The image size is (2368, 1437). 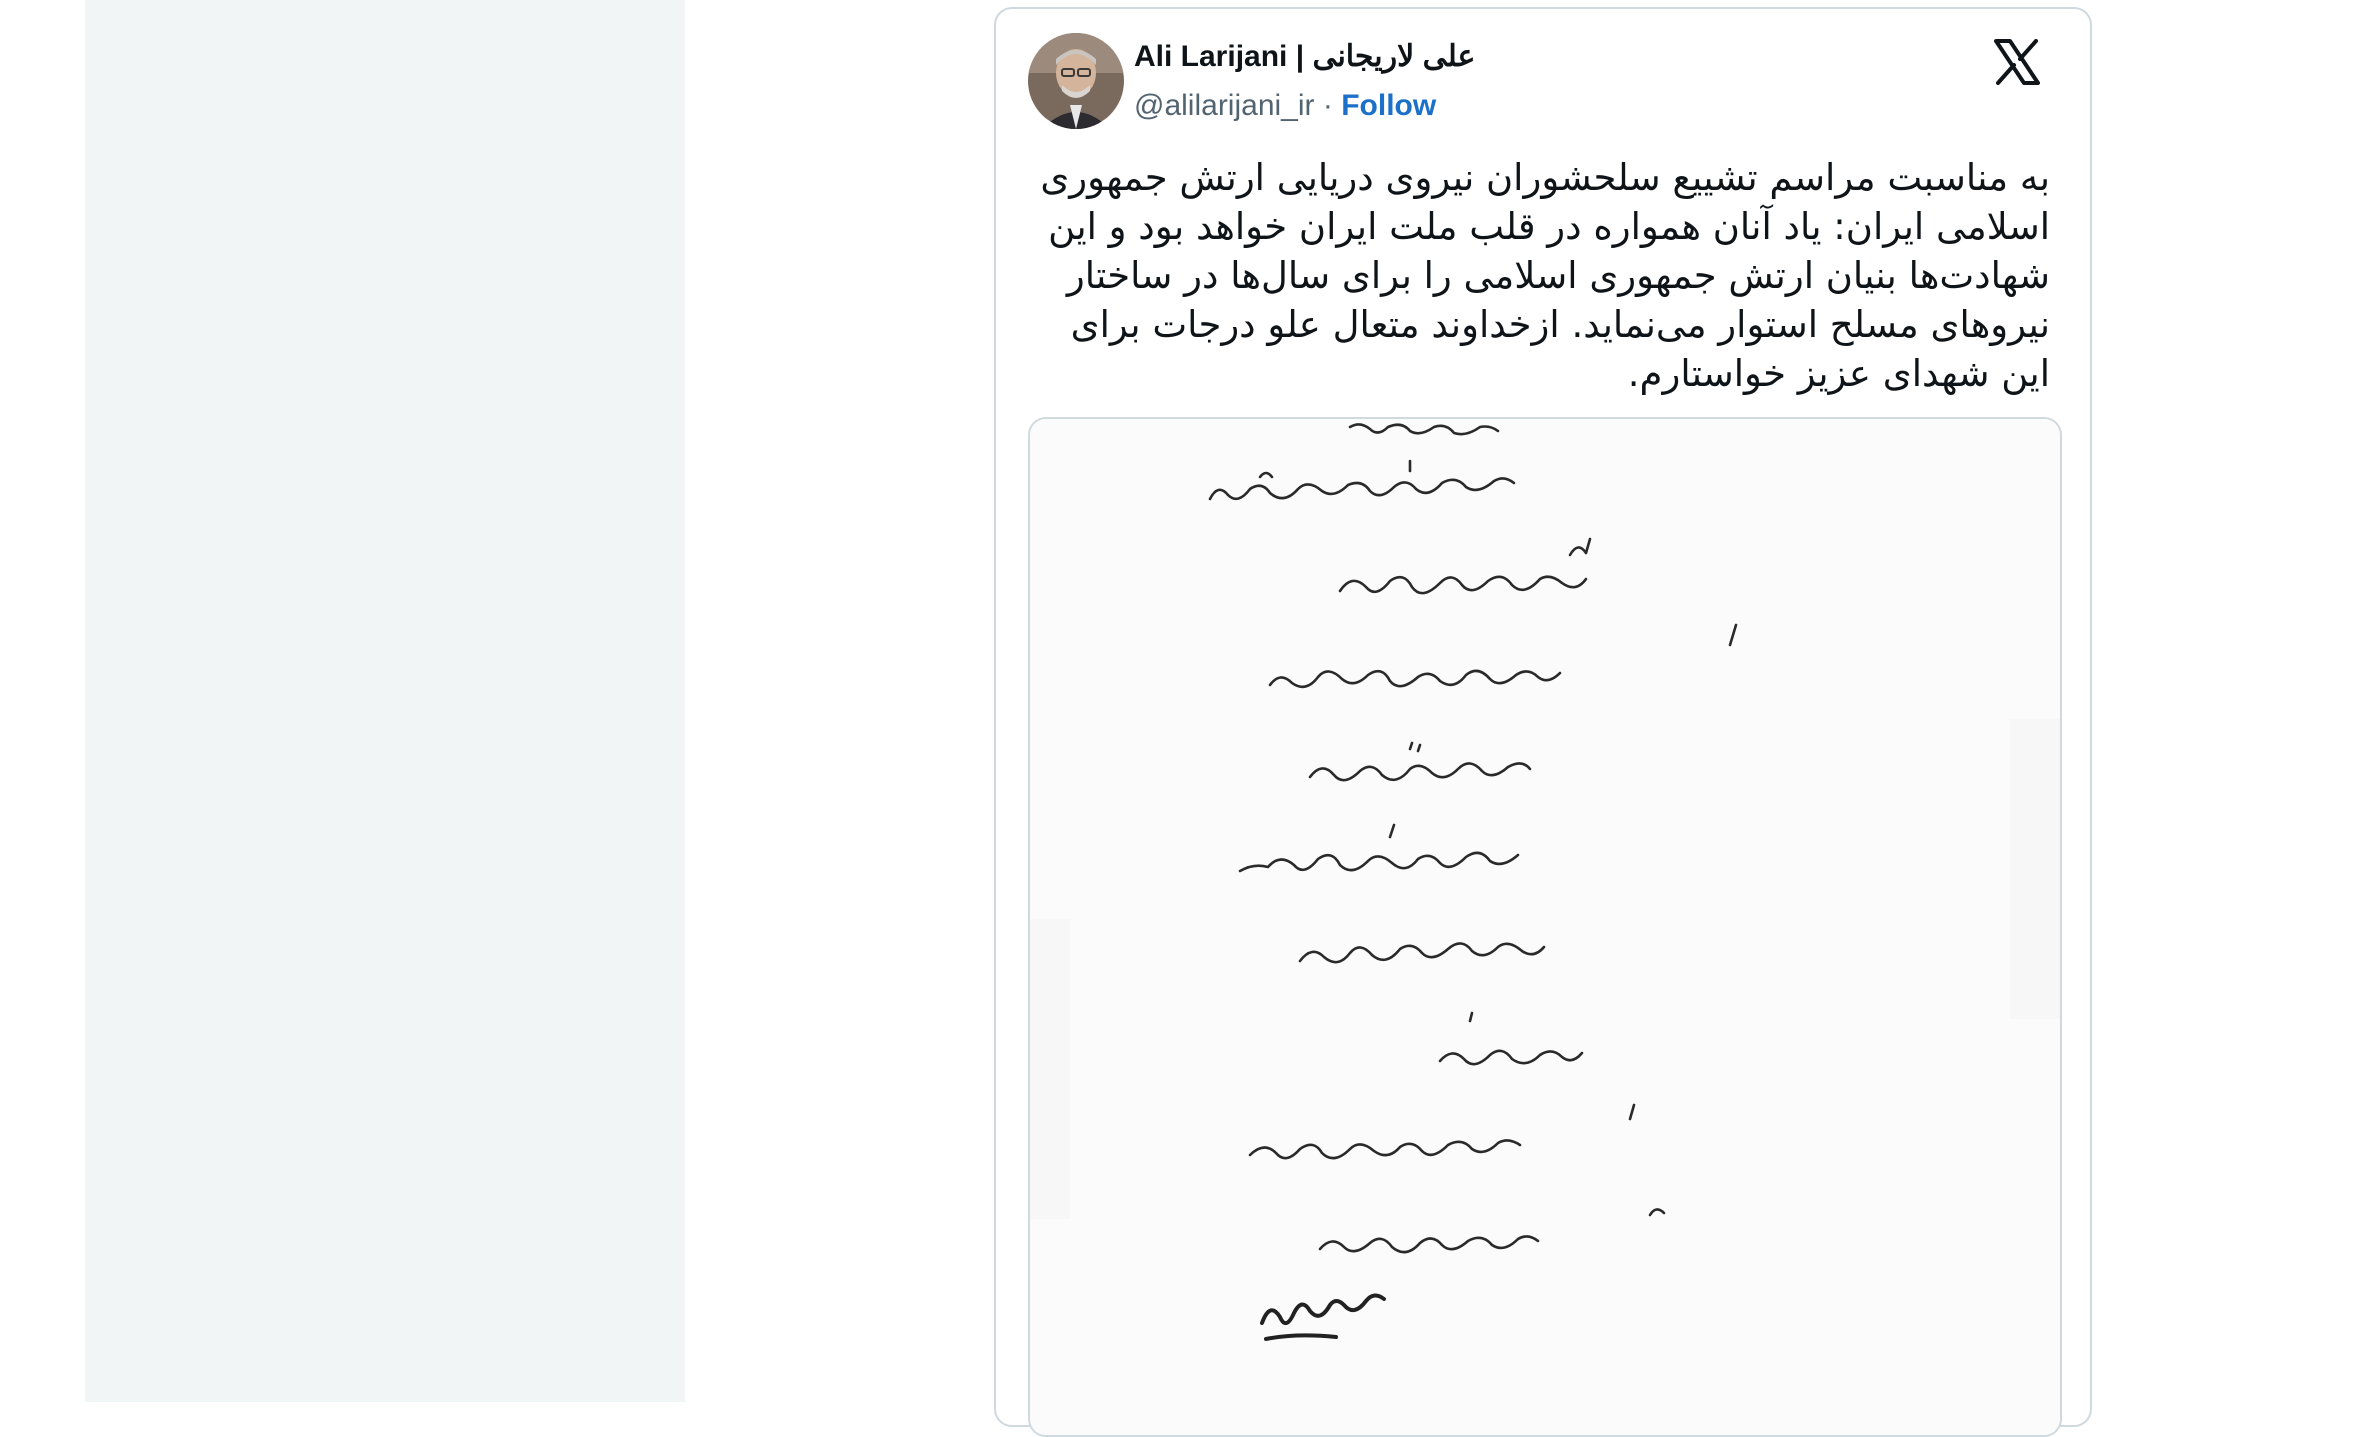 What do you see at coordinates (1388, 105) in the screenshot?
I see `follow-link: Follow` at bounding box center [1388, 105].